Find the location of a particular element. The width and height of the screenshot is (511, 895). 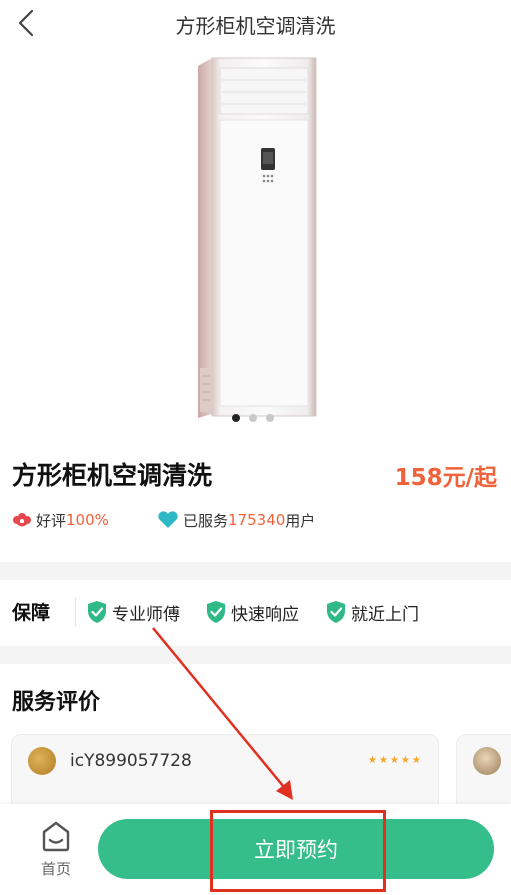

rating-label: 好评 is located at coordinates (51, 520).